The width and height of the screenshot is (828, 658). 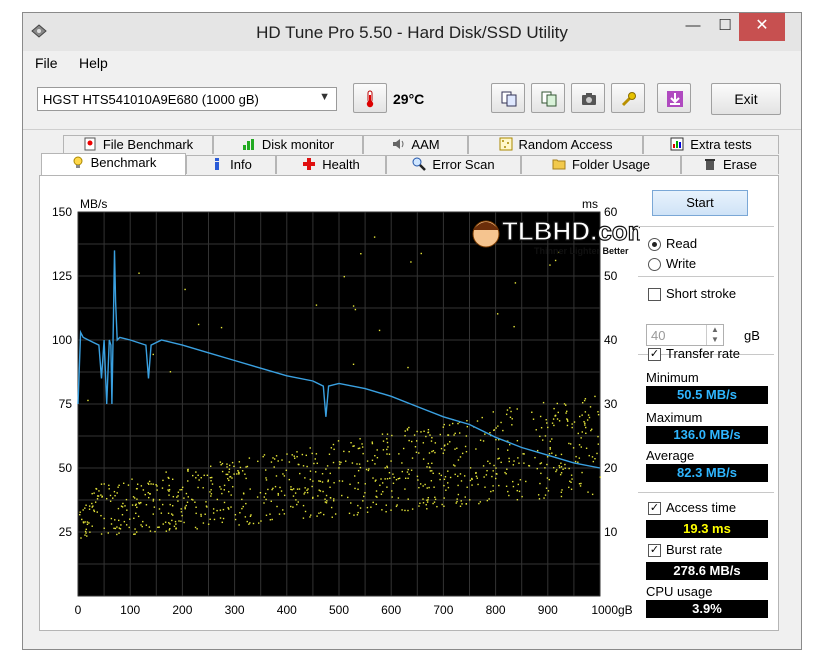 What do you see at coordinates (331, 164) in the screenshot?
I see `tab-health: Health` at bounding box center [331, 164].